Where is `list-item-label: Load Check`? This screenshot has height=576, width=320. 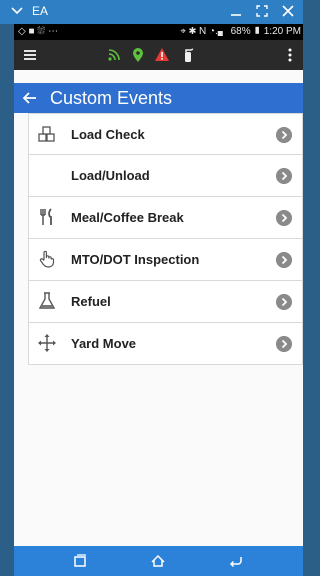
list-item-label: Load Check is located at coordinates (108, 134).